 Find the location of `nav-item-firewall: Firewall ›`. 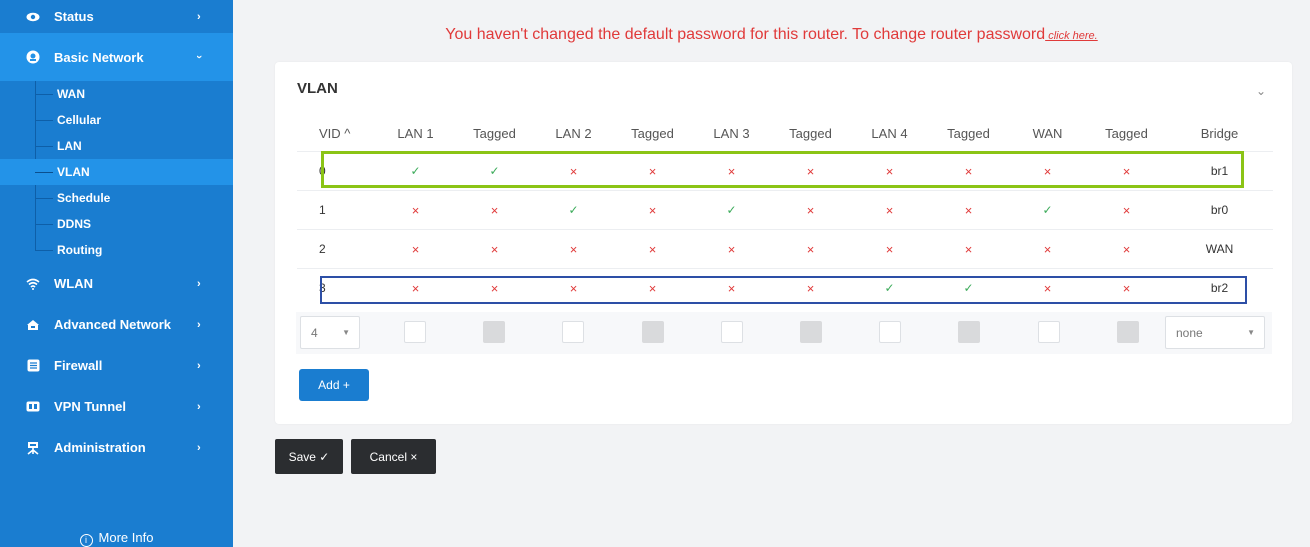

nav-item-firewall: Firewall › is located at coordinates (116, 365).